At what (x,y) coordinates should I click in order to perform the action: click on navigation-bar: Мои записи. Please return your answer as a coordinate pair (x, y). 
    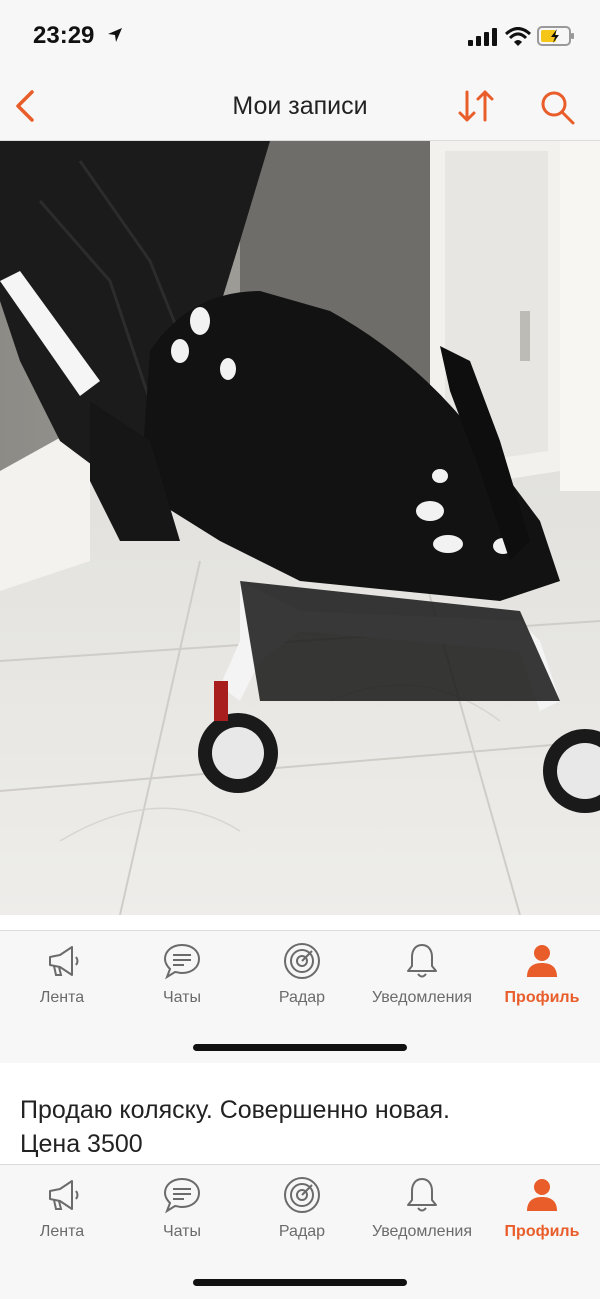
    Looking at the image, I should click on (300, 106).